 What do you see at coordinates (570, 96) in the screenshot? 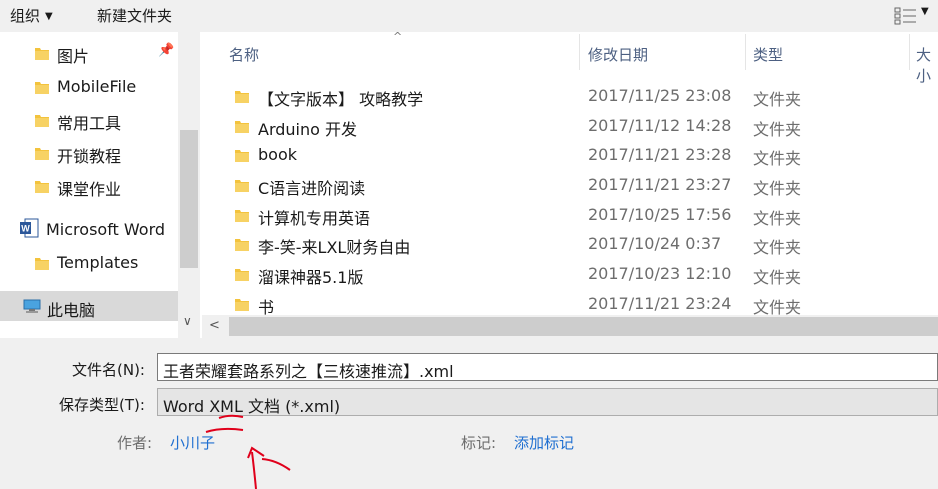
I see `file-row: 【文字版本】 攻略教学 2017/11/25 23:08 文件夹` at bounding box center [570, 96].